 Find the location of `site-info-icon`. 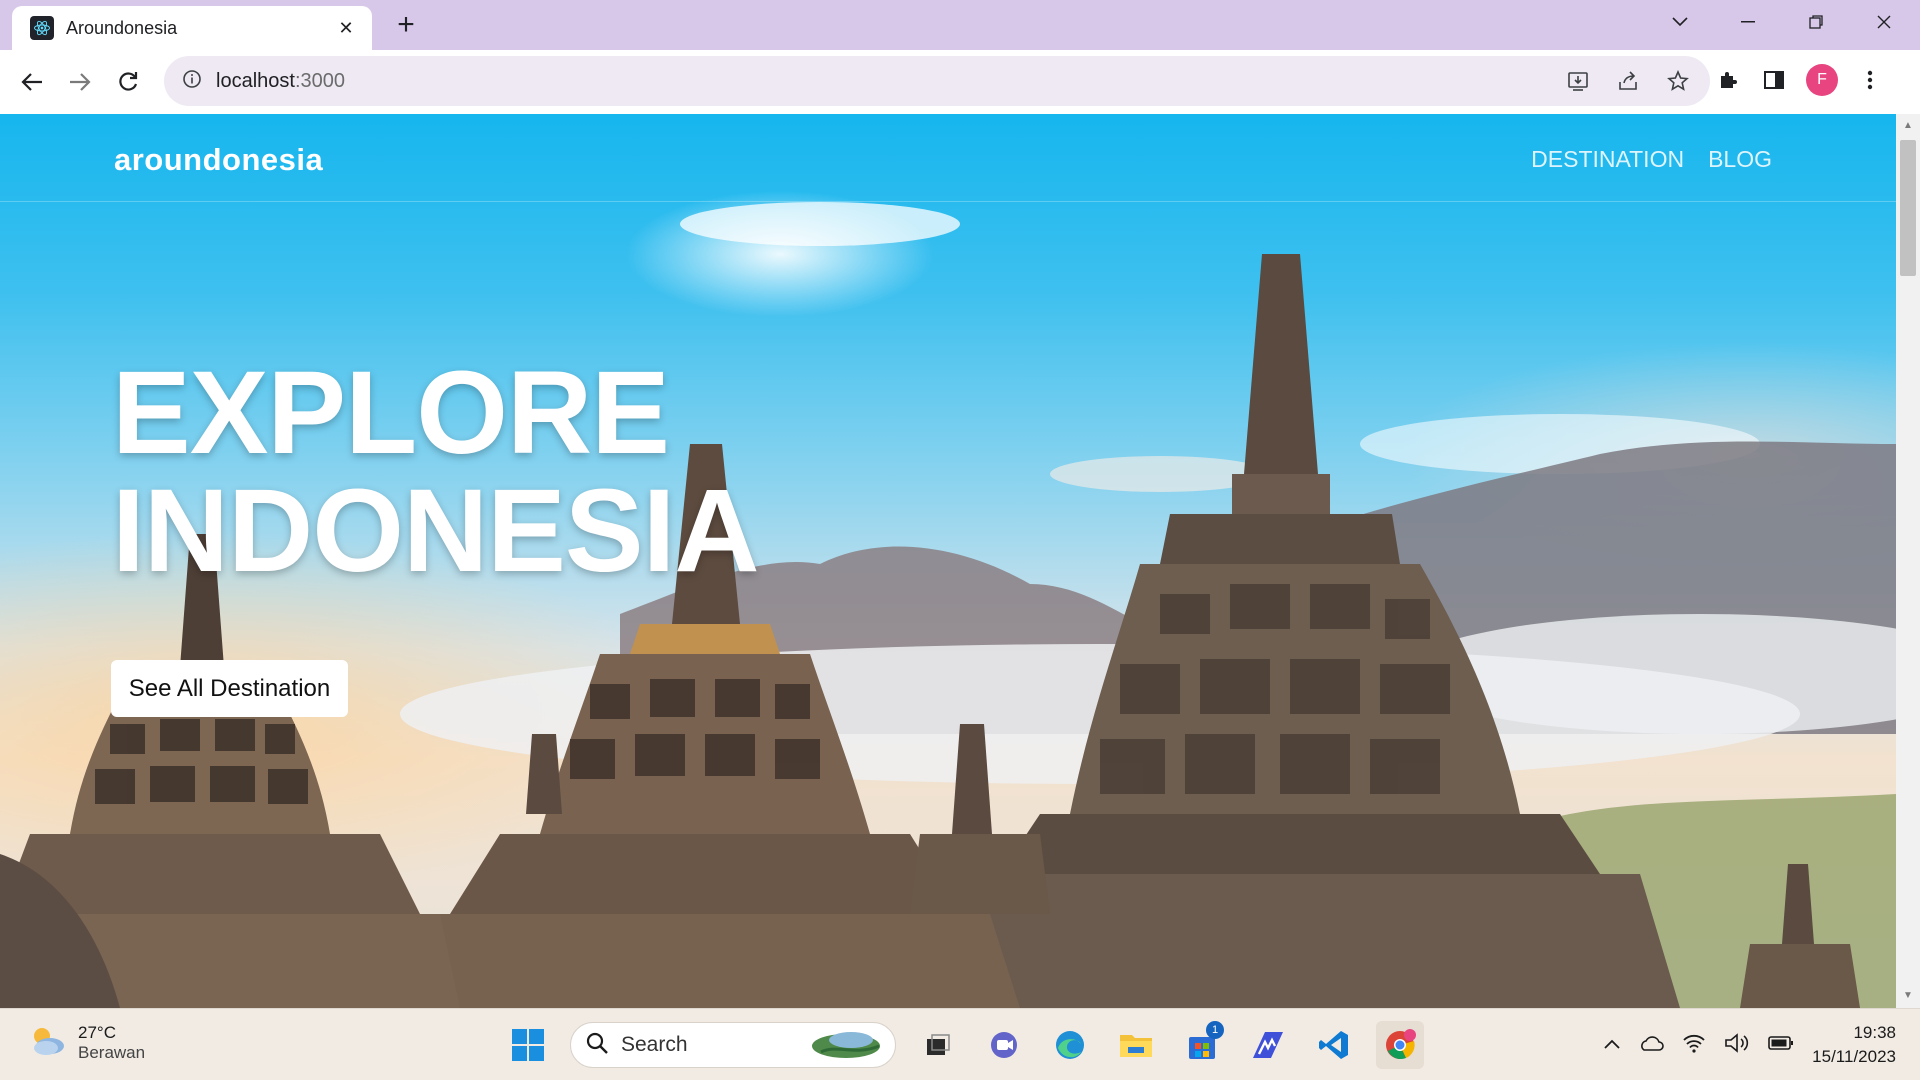

site-info-icon is located at coordinates (192, 81).